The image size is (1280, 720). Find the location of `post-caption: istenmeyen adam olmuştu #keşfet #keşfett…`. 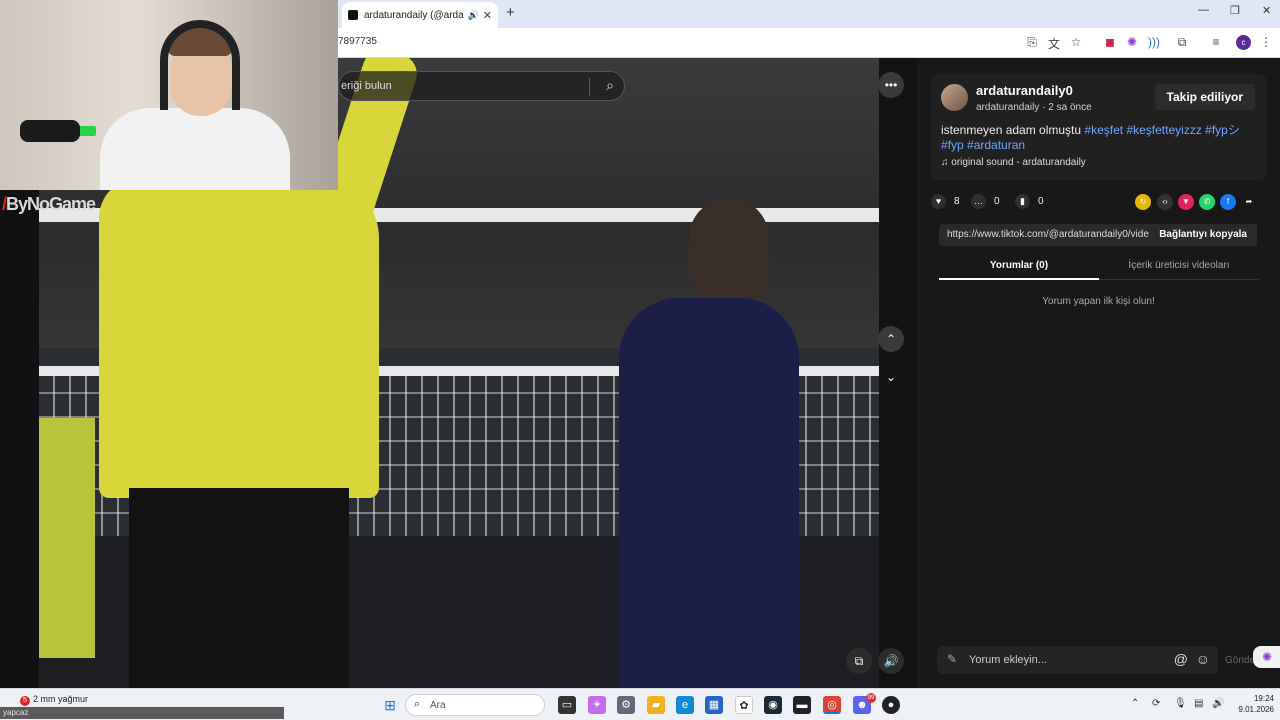

post-caption: istenmeyen adam olmuştu #keşfet #keşfett… is located at coordinates (1101, 138).